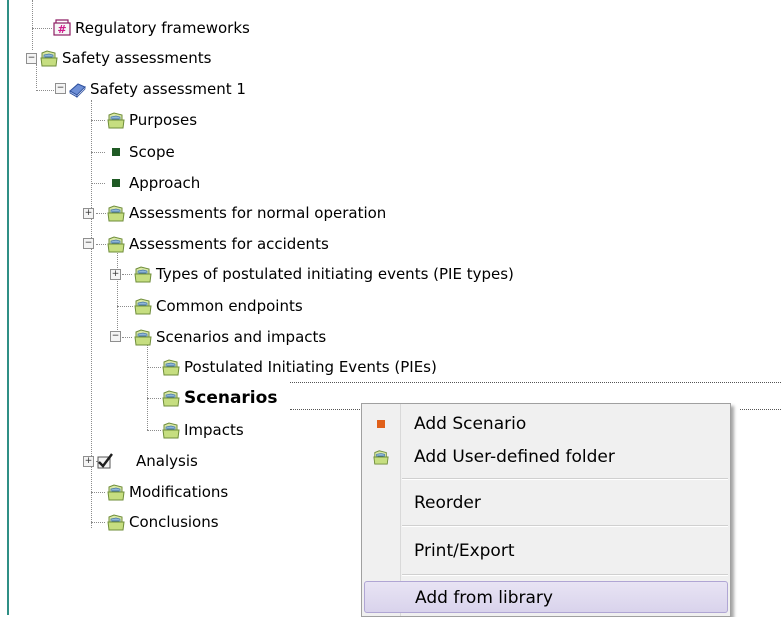 The height and width of the screenshot is (617, 781). I want to click on orange-square-icon, so click(381, 424).